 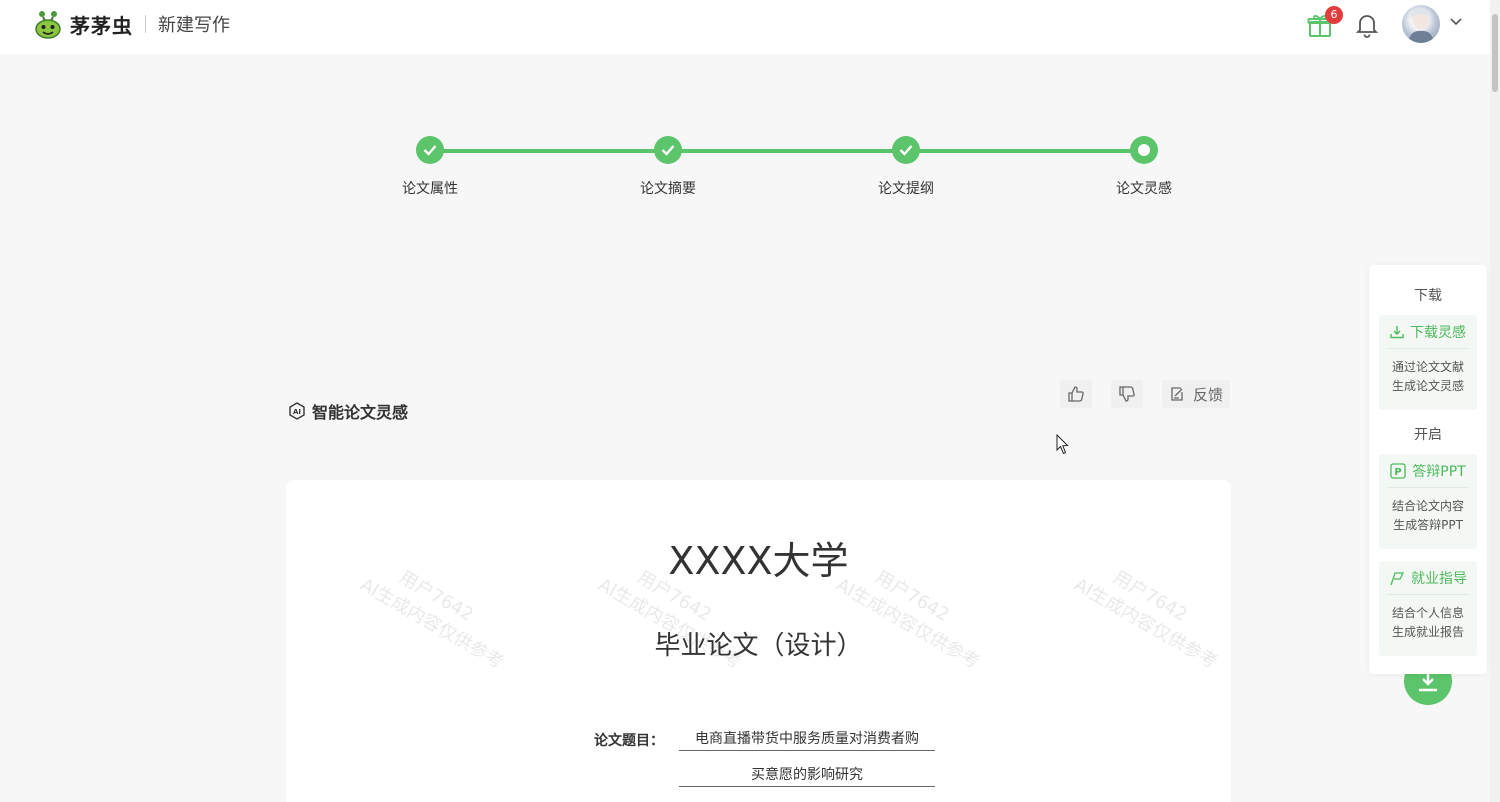 I want to click on topic-line-1: 电商直播带货中服务质量对消费者购, so click(x=807, y=739).